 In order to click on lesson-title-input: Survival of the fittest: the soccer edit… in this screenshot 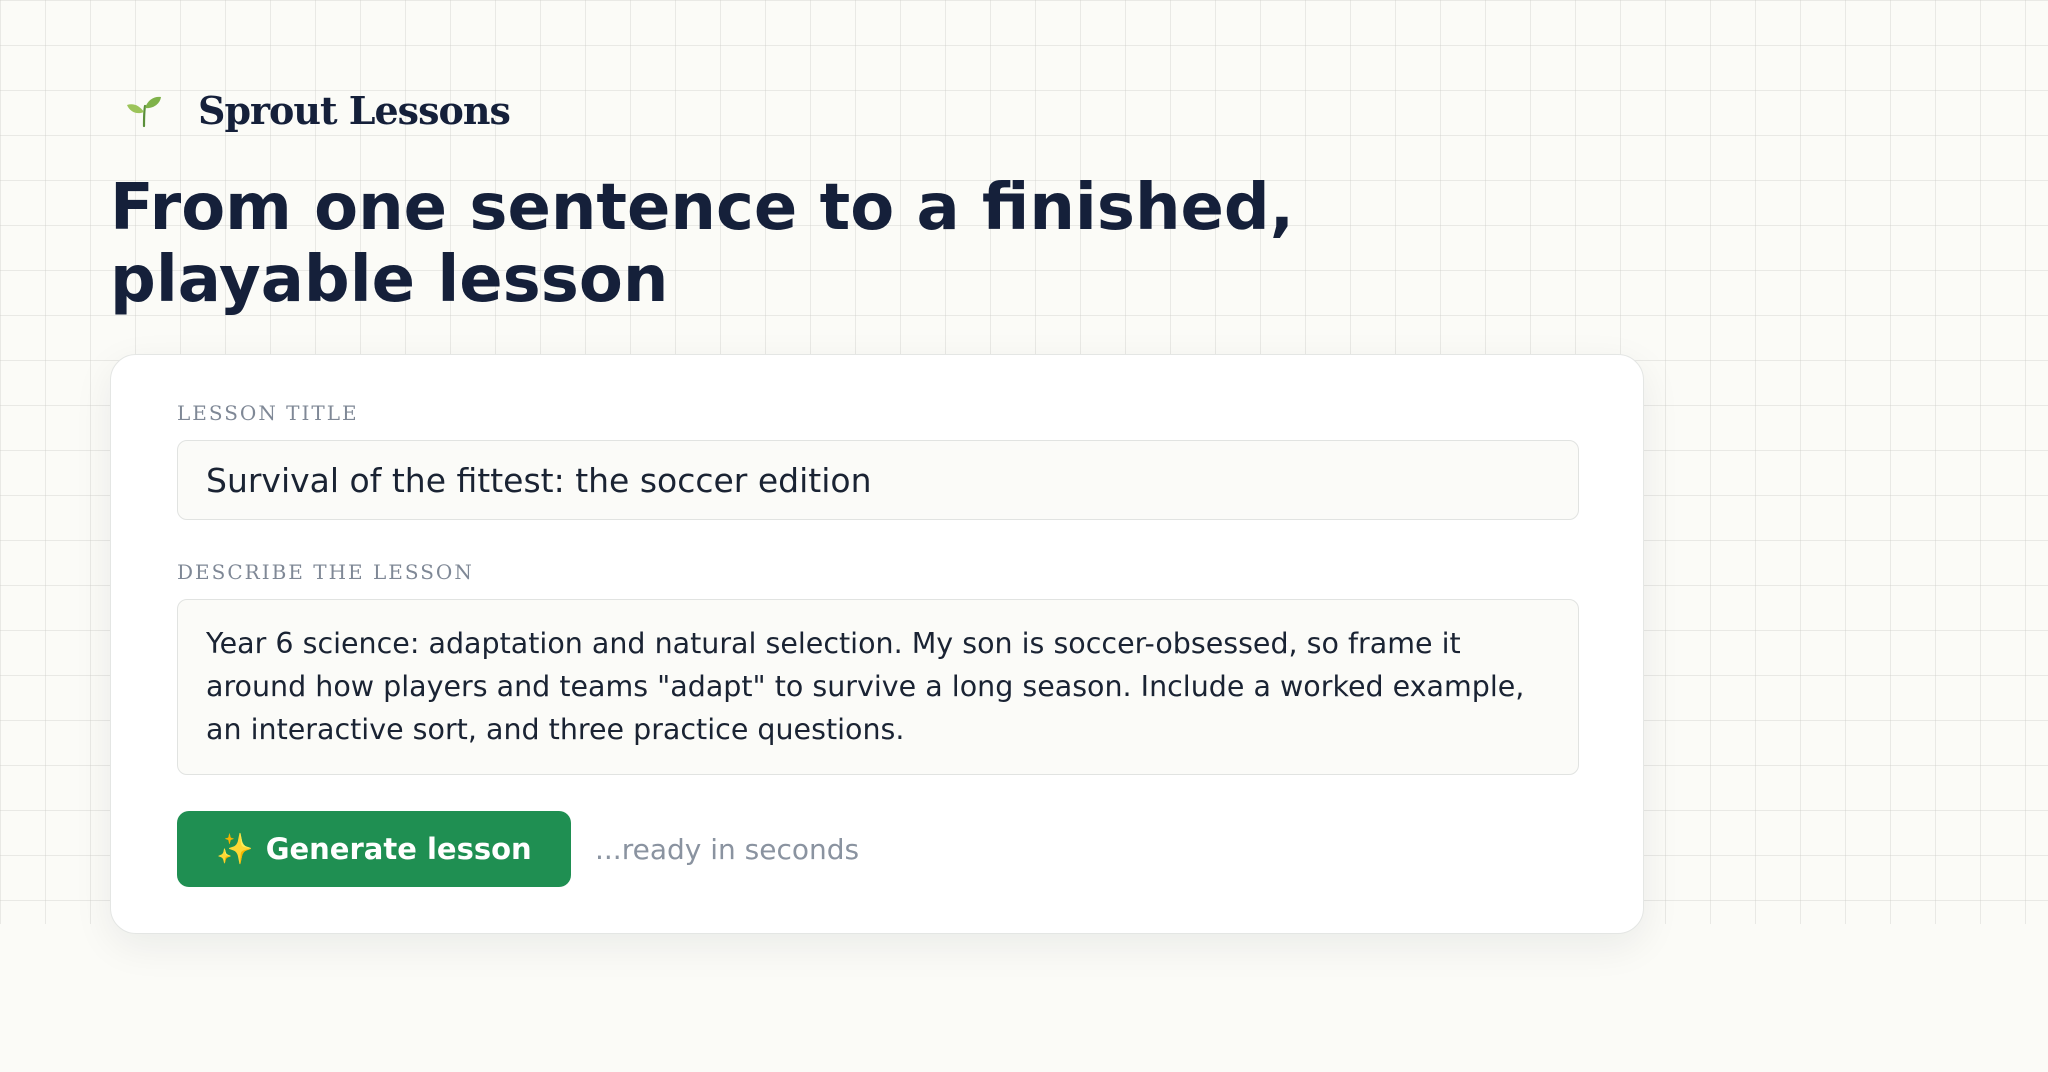, I will do `click(878, 480)`.